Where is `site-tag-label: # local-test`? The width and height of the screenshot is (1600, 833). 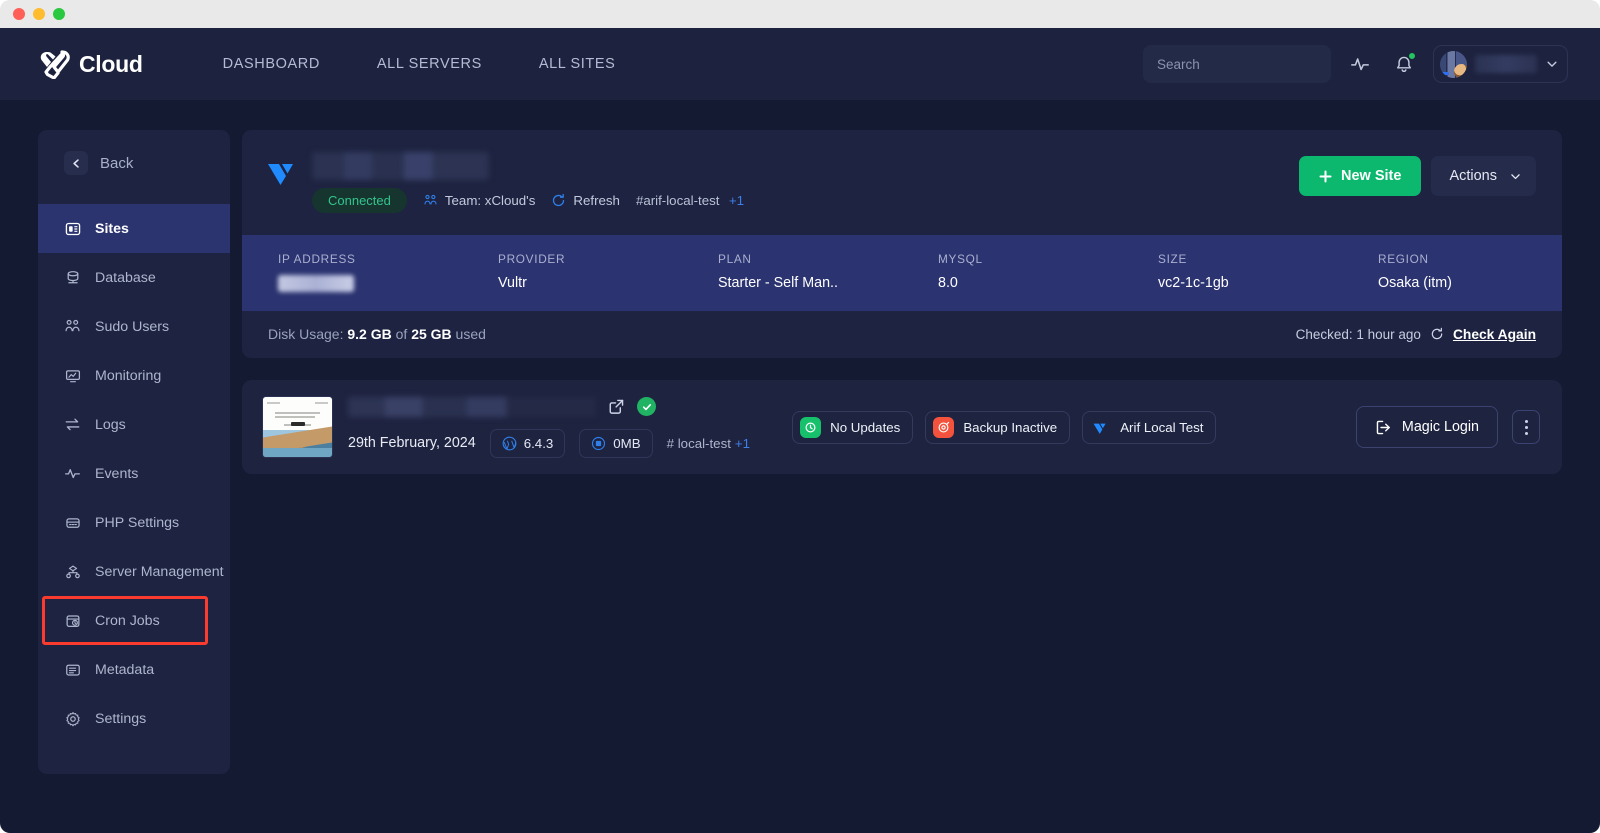 site-tag-label: # local-test is located at coordinates (698, 443).